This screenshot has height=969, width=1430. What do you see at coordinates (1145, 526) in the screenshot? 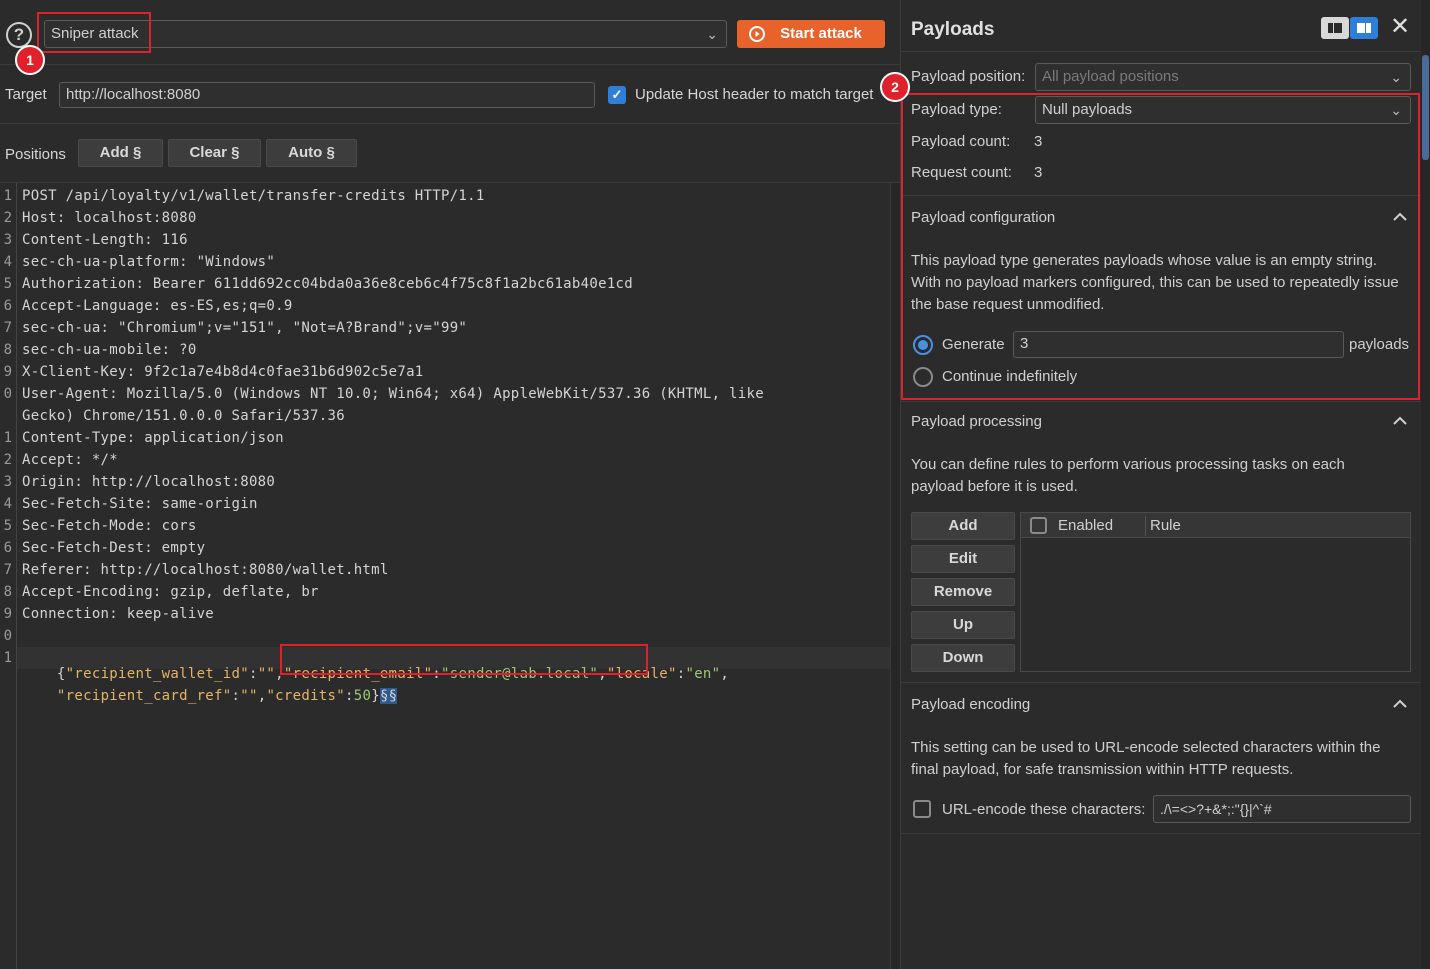
I see `column-divider` at bounding box center [1145, 526].